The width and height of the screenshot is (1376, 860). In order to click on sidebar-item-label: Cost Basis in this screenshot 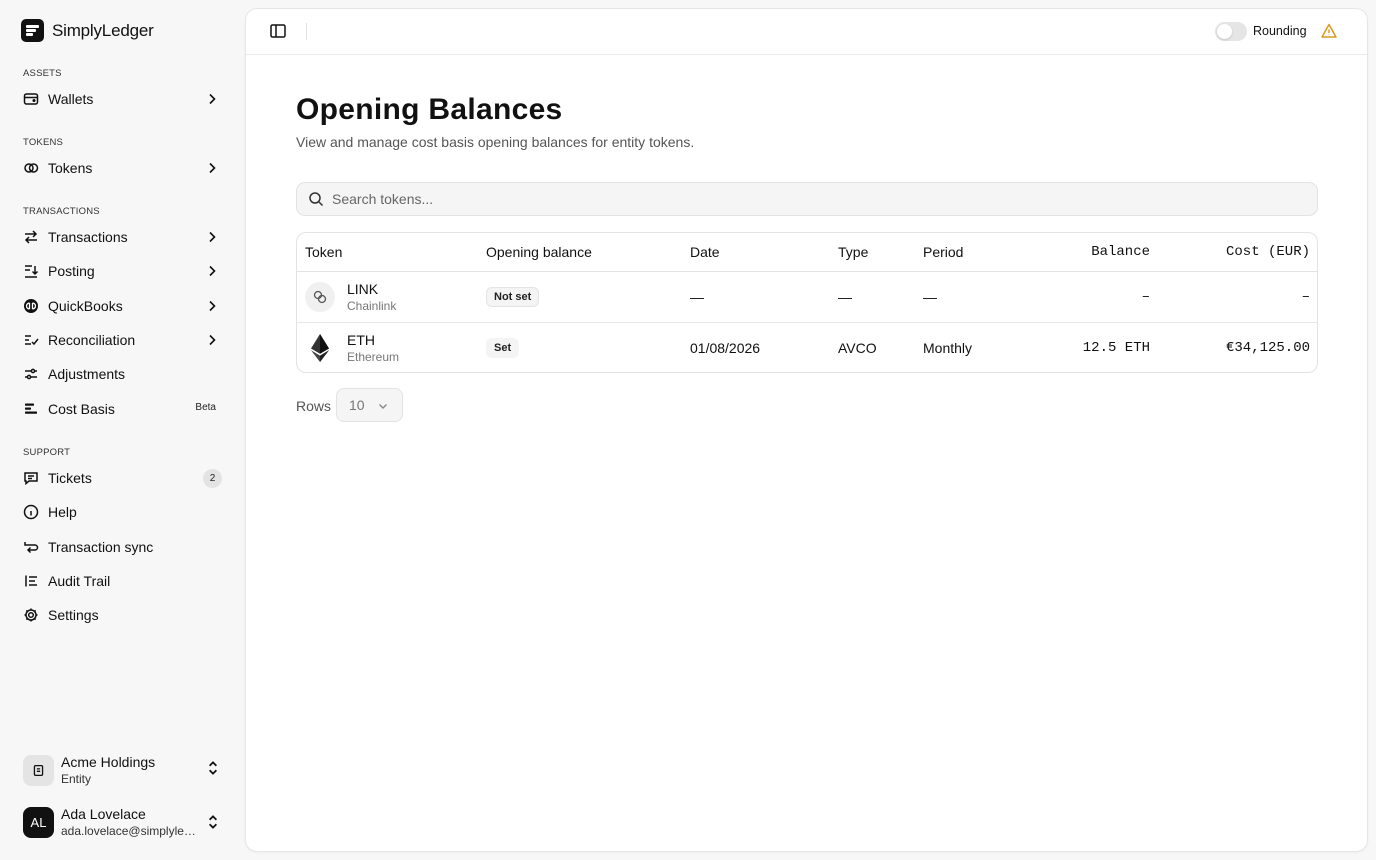, I will do `click(81, 409)`.